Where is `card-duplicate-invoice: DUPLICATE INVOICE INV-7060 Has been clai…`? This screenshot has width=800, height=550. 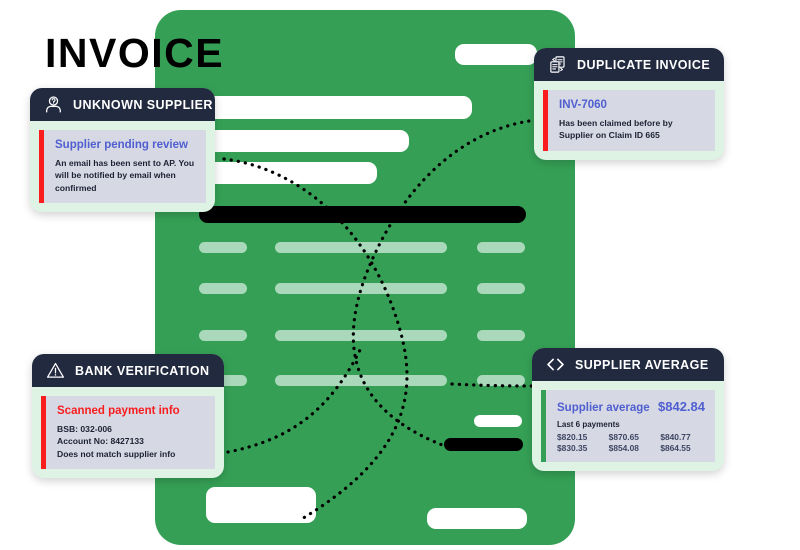 card-duplicate-invoice: DUPLICATE INVOICE INV-7060 Has been clai… is located at coordinates (629, 104).